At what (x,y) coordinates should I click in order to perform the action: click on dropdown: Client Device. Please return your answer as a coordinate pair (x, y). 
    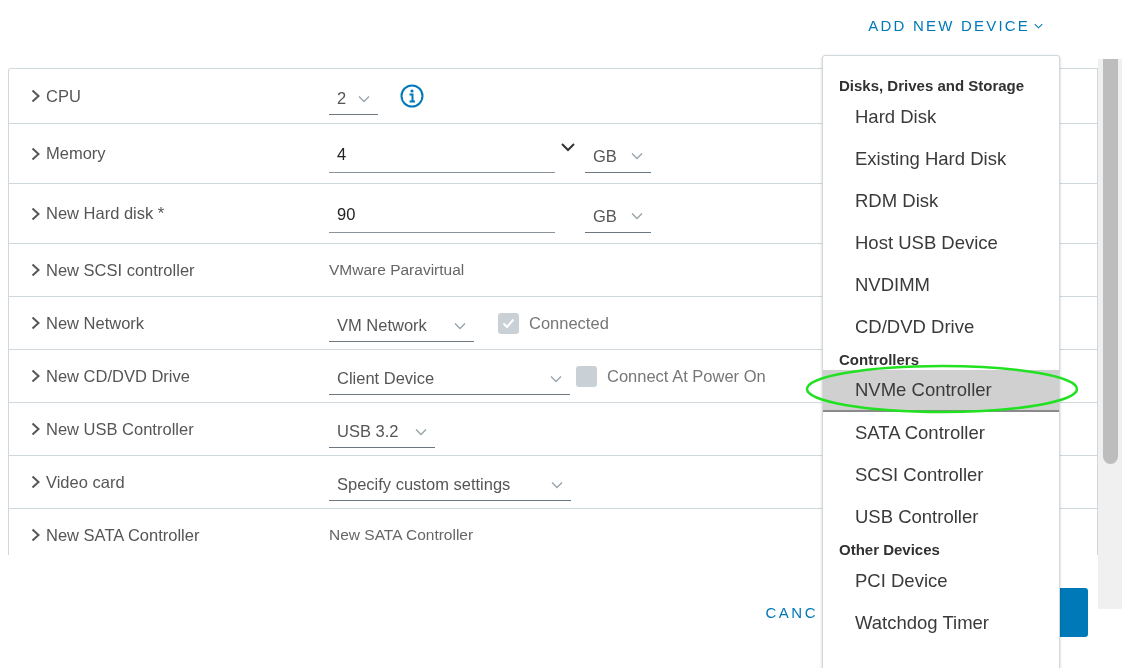
    Looking at the image, I should click on (449, 379).